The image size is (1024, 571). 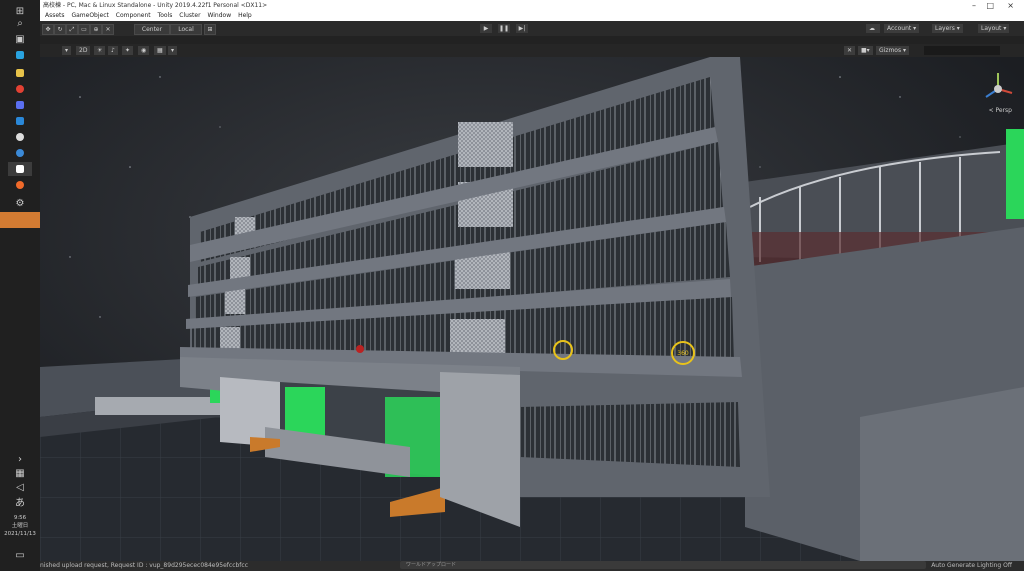 I want to click on menu-window: Window, so click(x=219, y=15).